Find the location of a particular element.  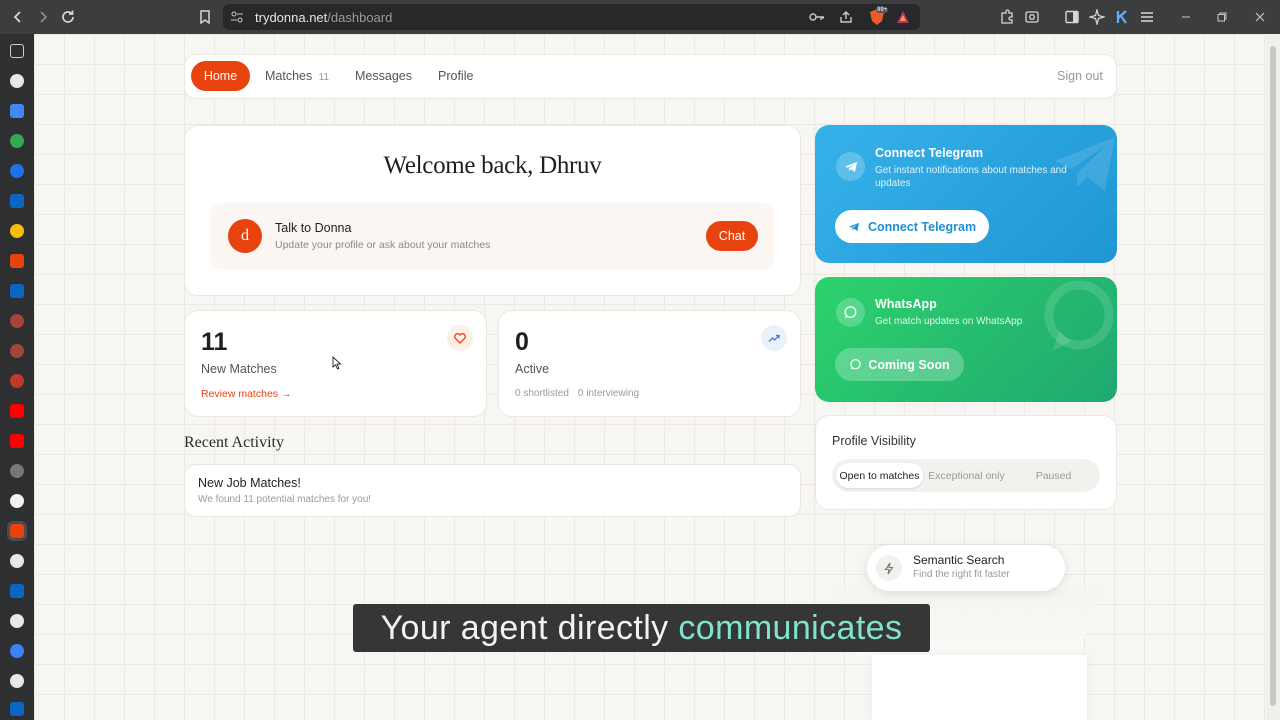

forward-icon is located at coordinates (43, 17).